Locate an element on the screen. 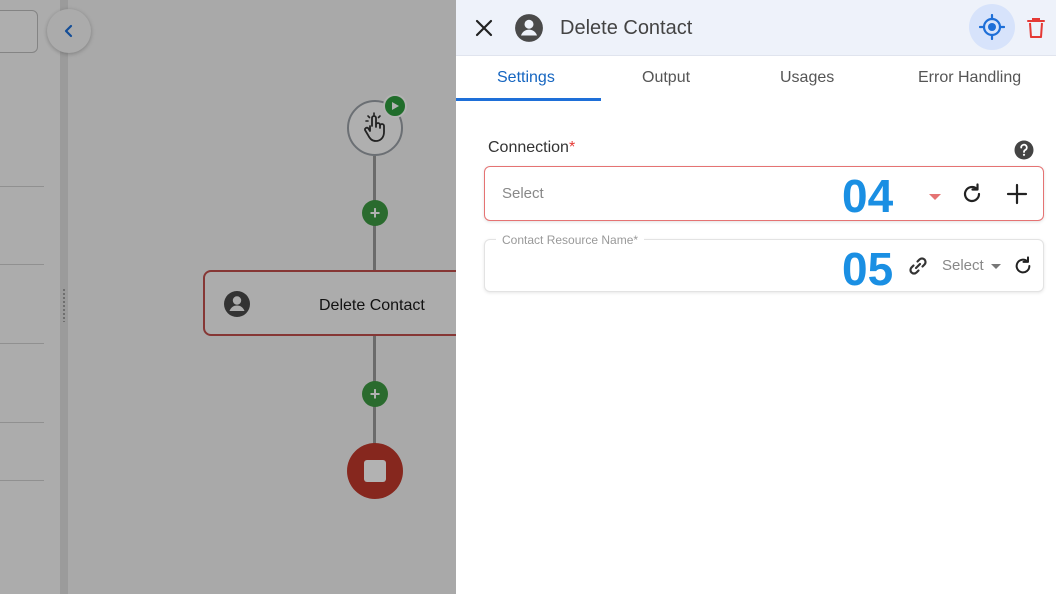  tab-usages: Usages is located at coordinates (807, 78).